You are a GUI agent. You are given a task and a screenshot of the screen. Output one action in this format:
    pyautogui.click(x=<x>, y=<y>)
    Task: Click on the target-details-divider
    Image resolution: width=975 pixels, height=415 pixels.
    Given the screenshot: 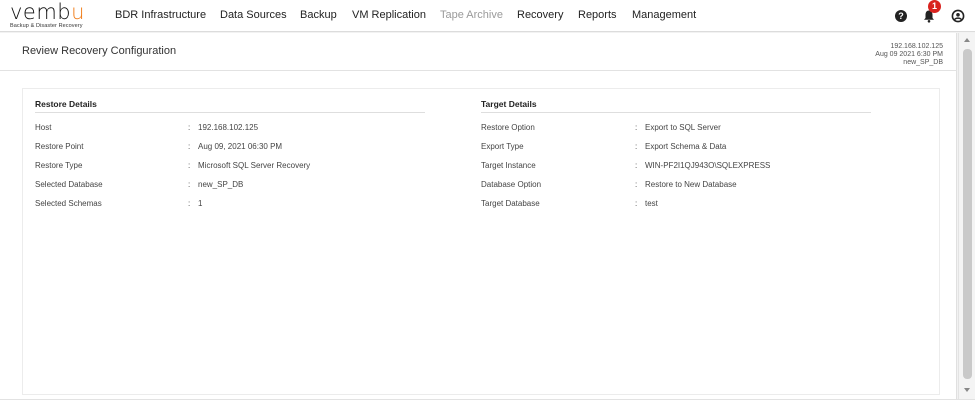 What is the action you would take?
    pyautogui.click(x=676, y=112)
    